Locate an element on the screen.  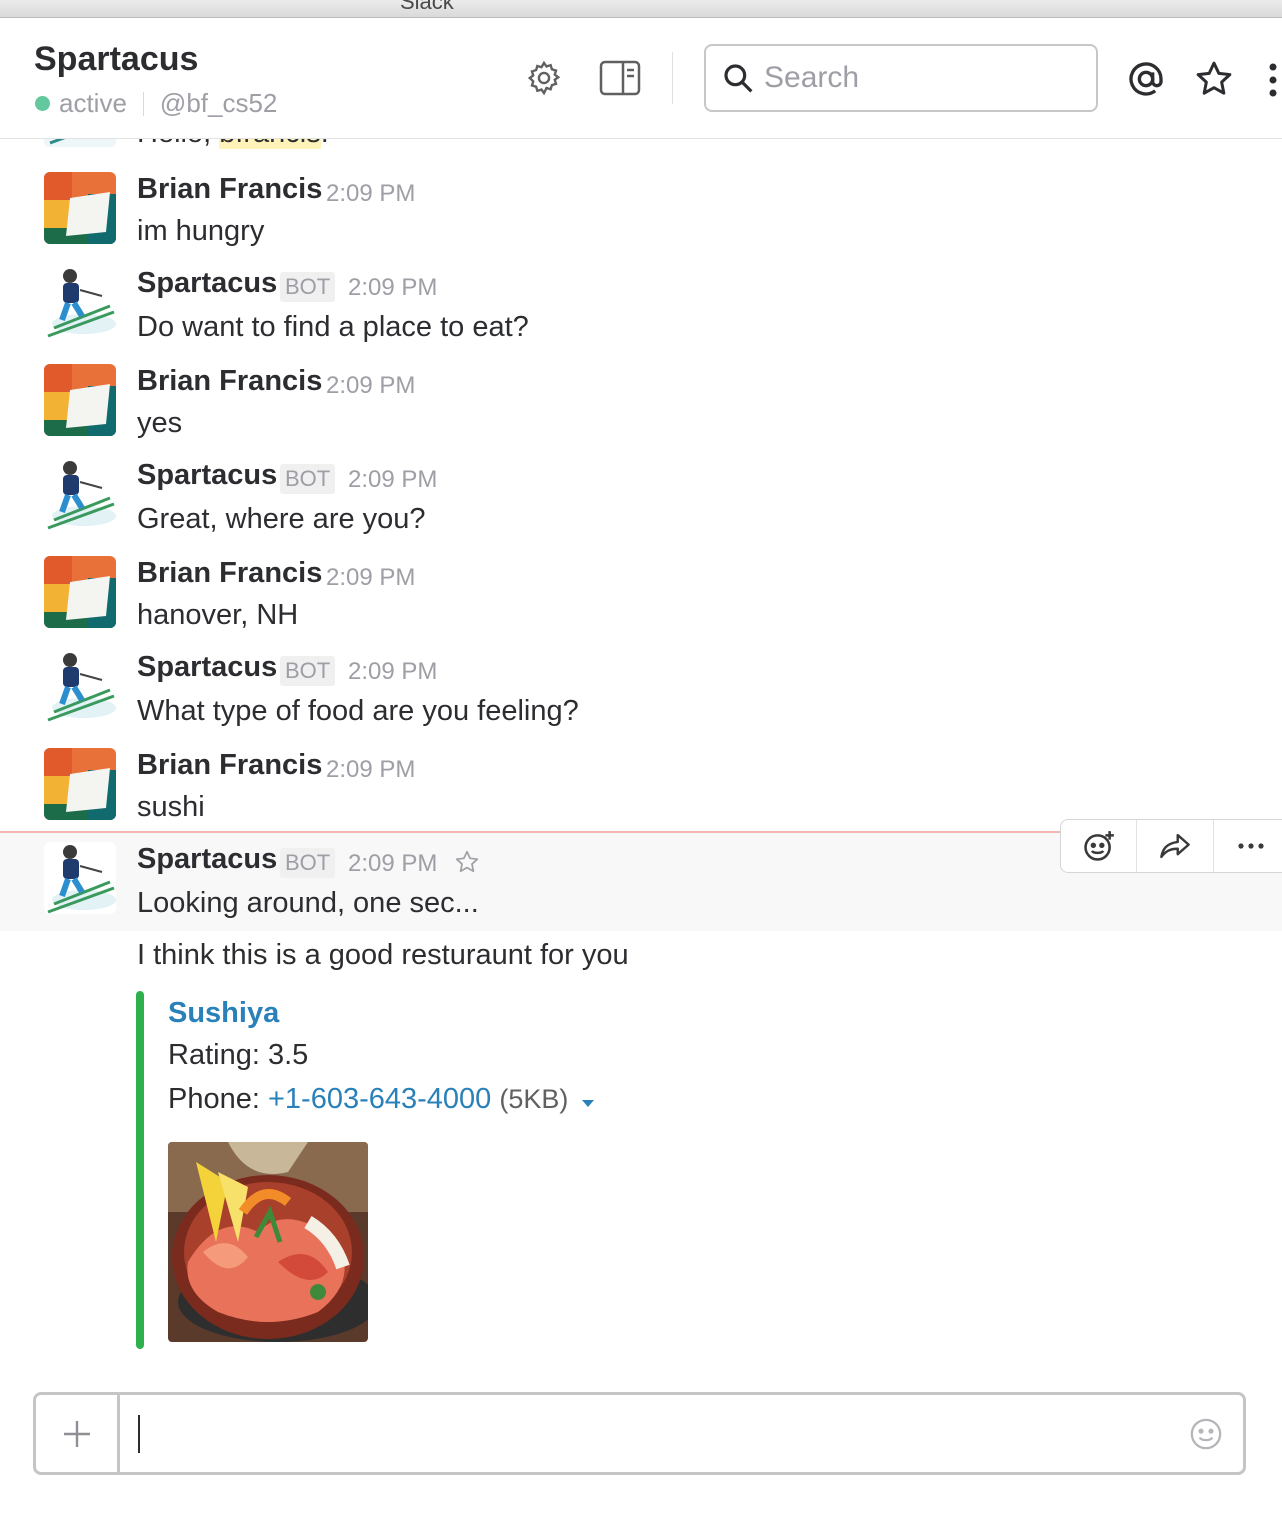
message-text: Great, where are you? is located at coordinates (281, 519).